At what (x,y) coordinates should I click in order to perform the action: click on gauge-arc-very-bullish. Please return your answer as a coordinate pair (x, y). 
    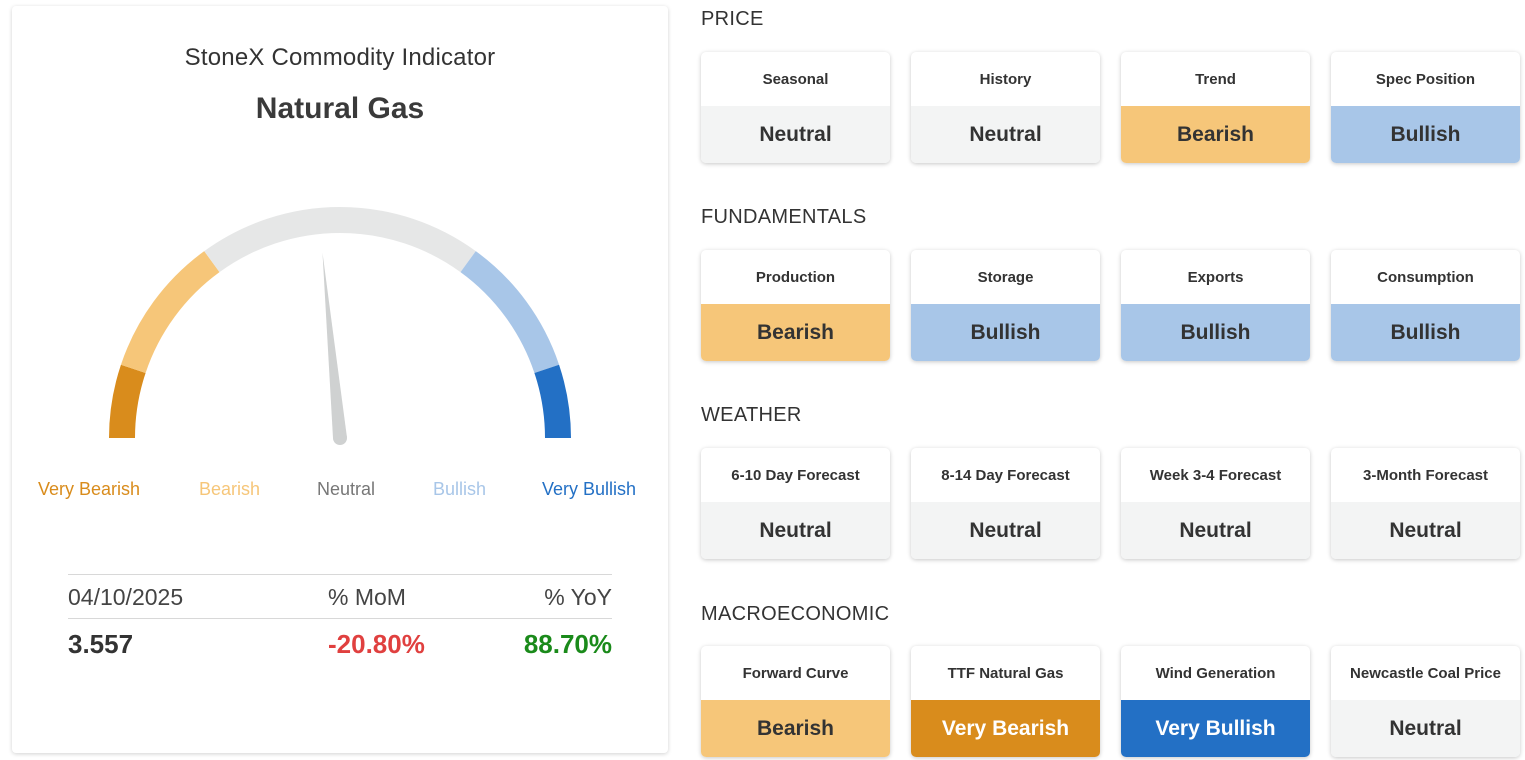
    Looking at the image, I should click on (552, 401).